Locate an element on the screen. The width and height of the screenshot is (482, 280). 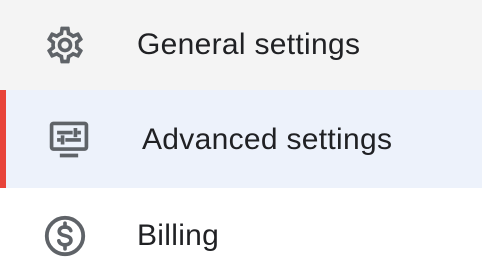
active-indicator is located at coordinates (3, 139).